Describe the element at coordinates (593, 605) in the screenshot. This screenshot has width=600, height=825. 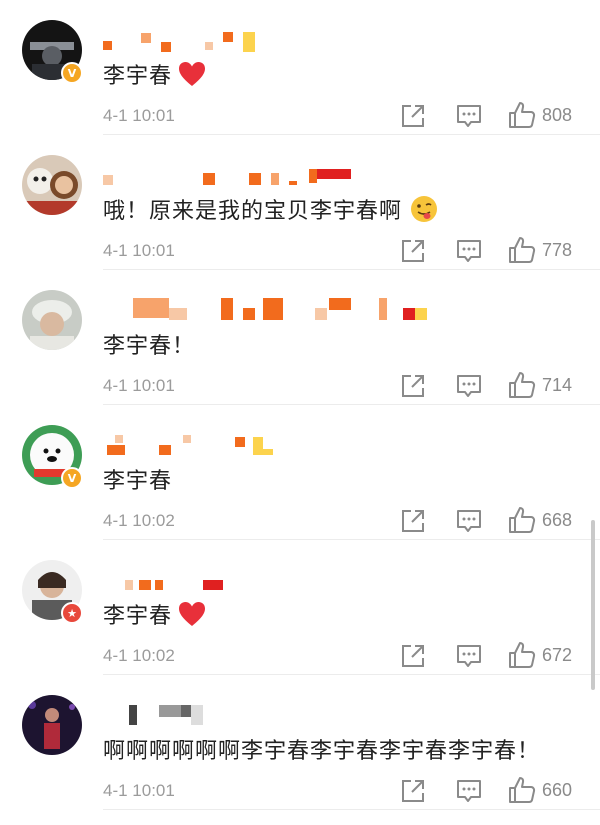
I see `scrollbar` at that location.